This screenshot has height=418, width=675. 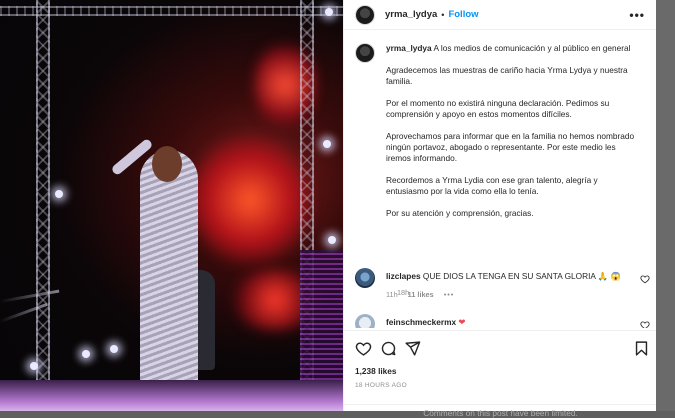 What do you see at coordinates (463, 14) in the screenshot?
I see `follow-button: Follow` at bounding box center [463, 14].